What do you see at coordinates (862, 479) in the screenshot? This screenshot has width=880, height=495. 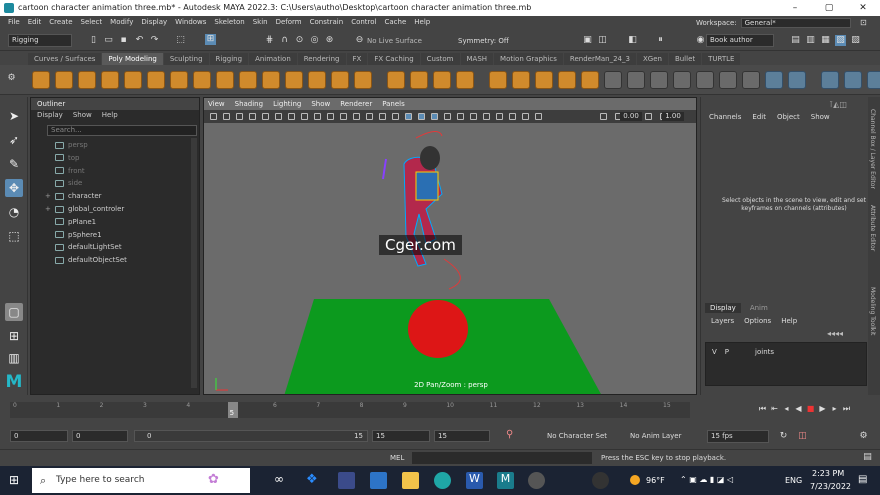 I see `notification-icon: ▤` at bounding box center [862, 479].